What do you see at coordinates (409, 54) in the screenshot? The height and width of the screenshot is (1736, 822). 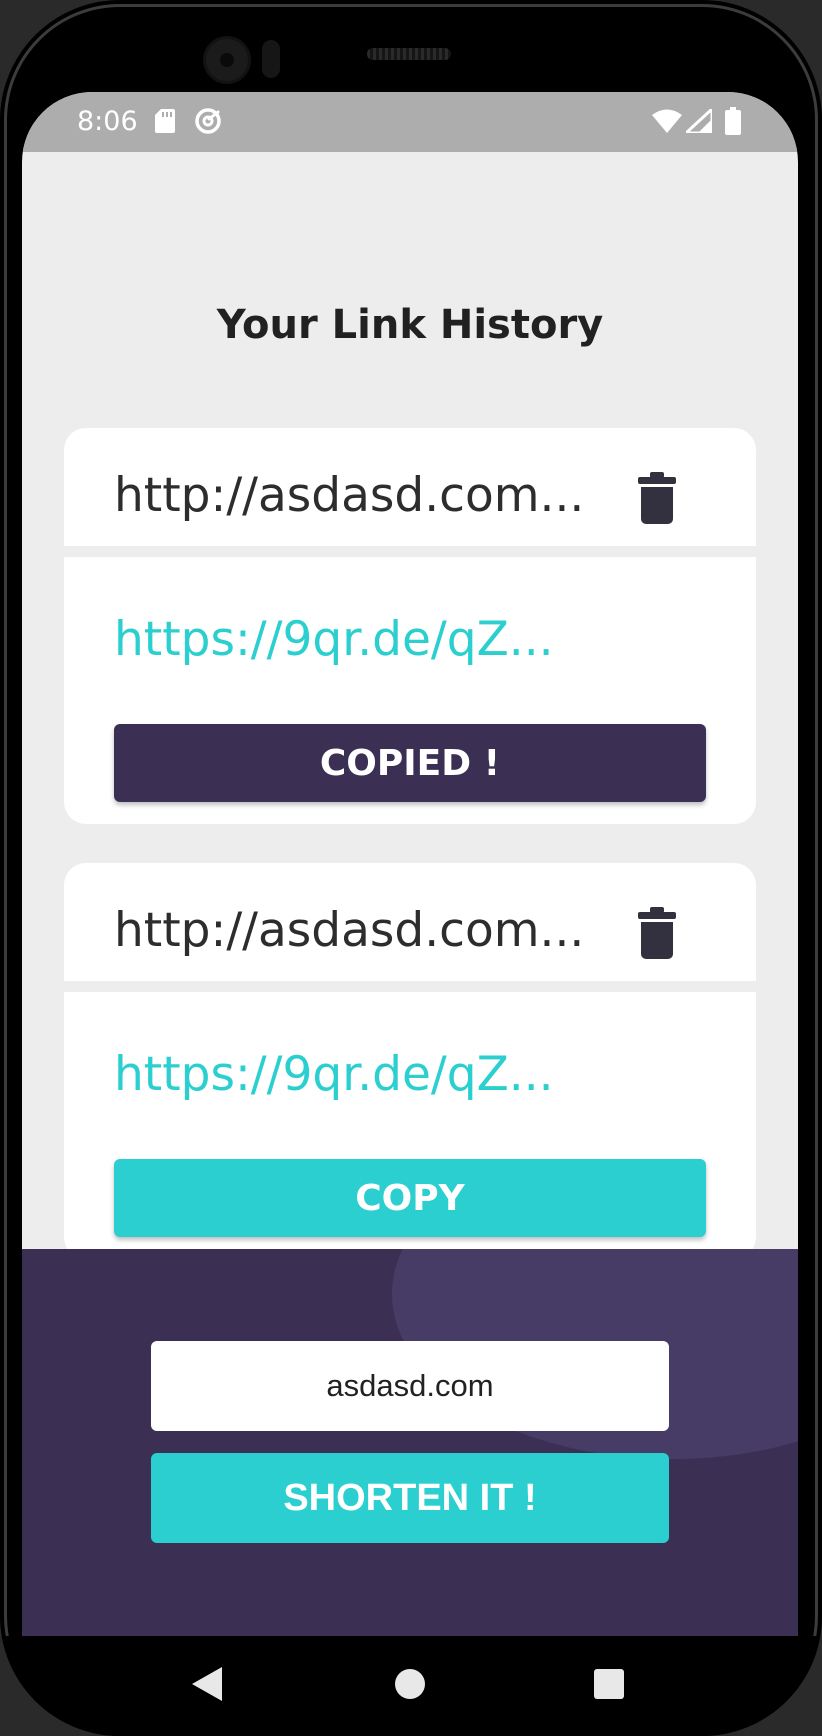 I see `earpiece-speaker` at bounding box center [409, 54].